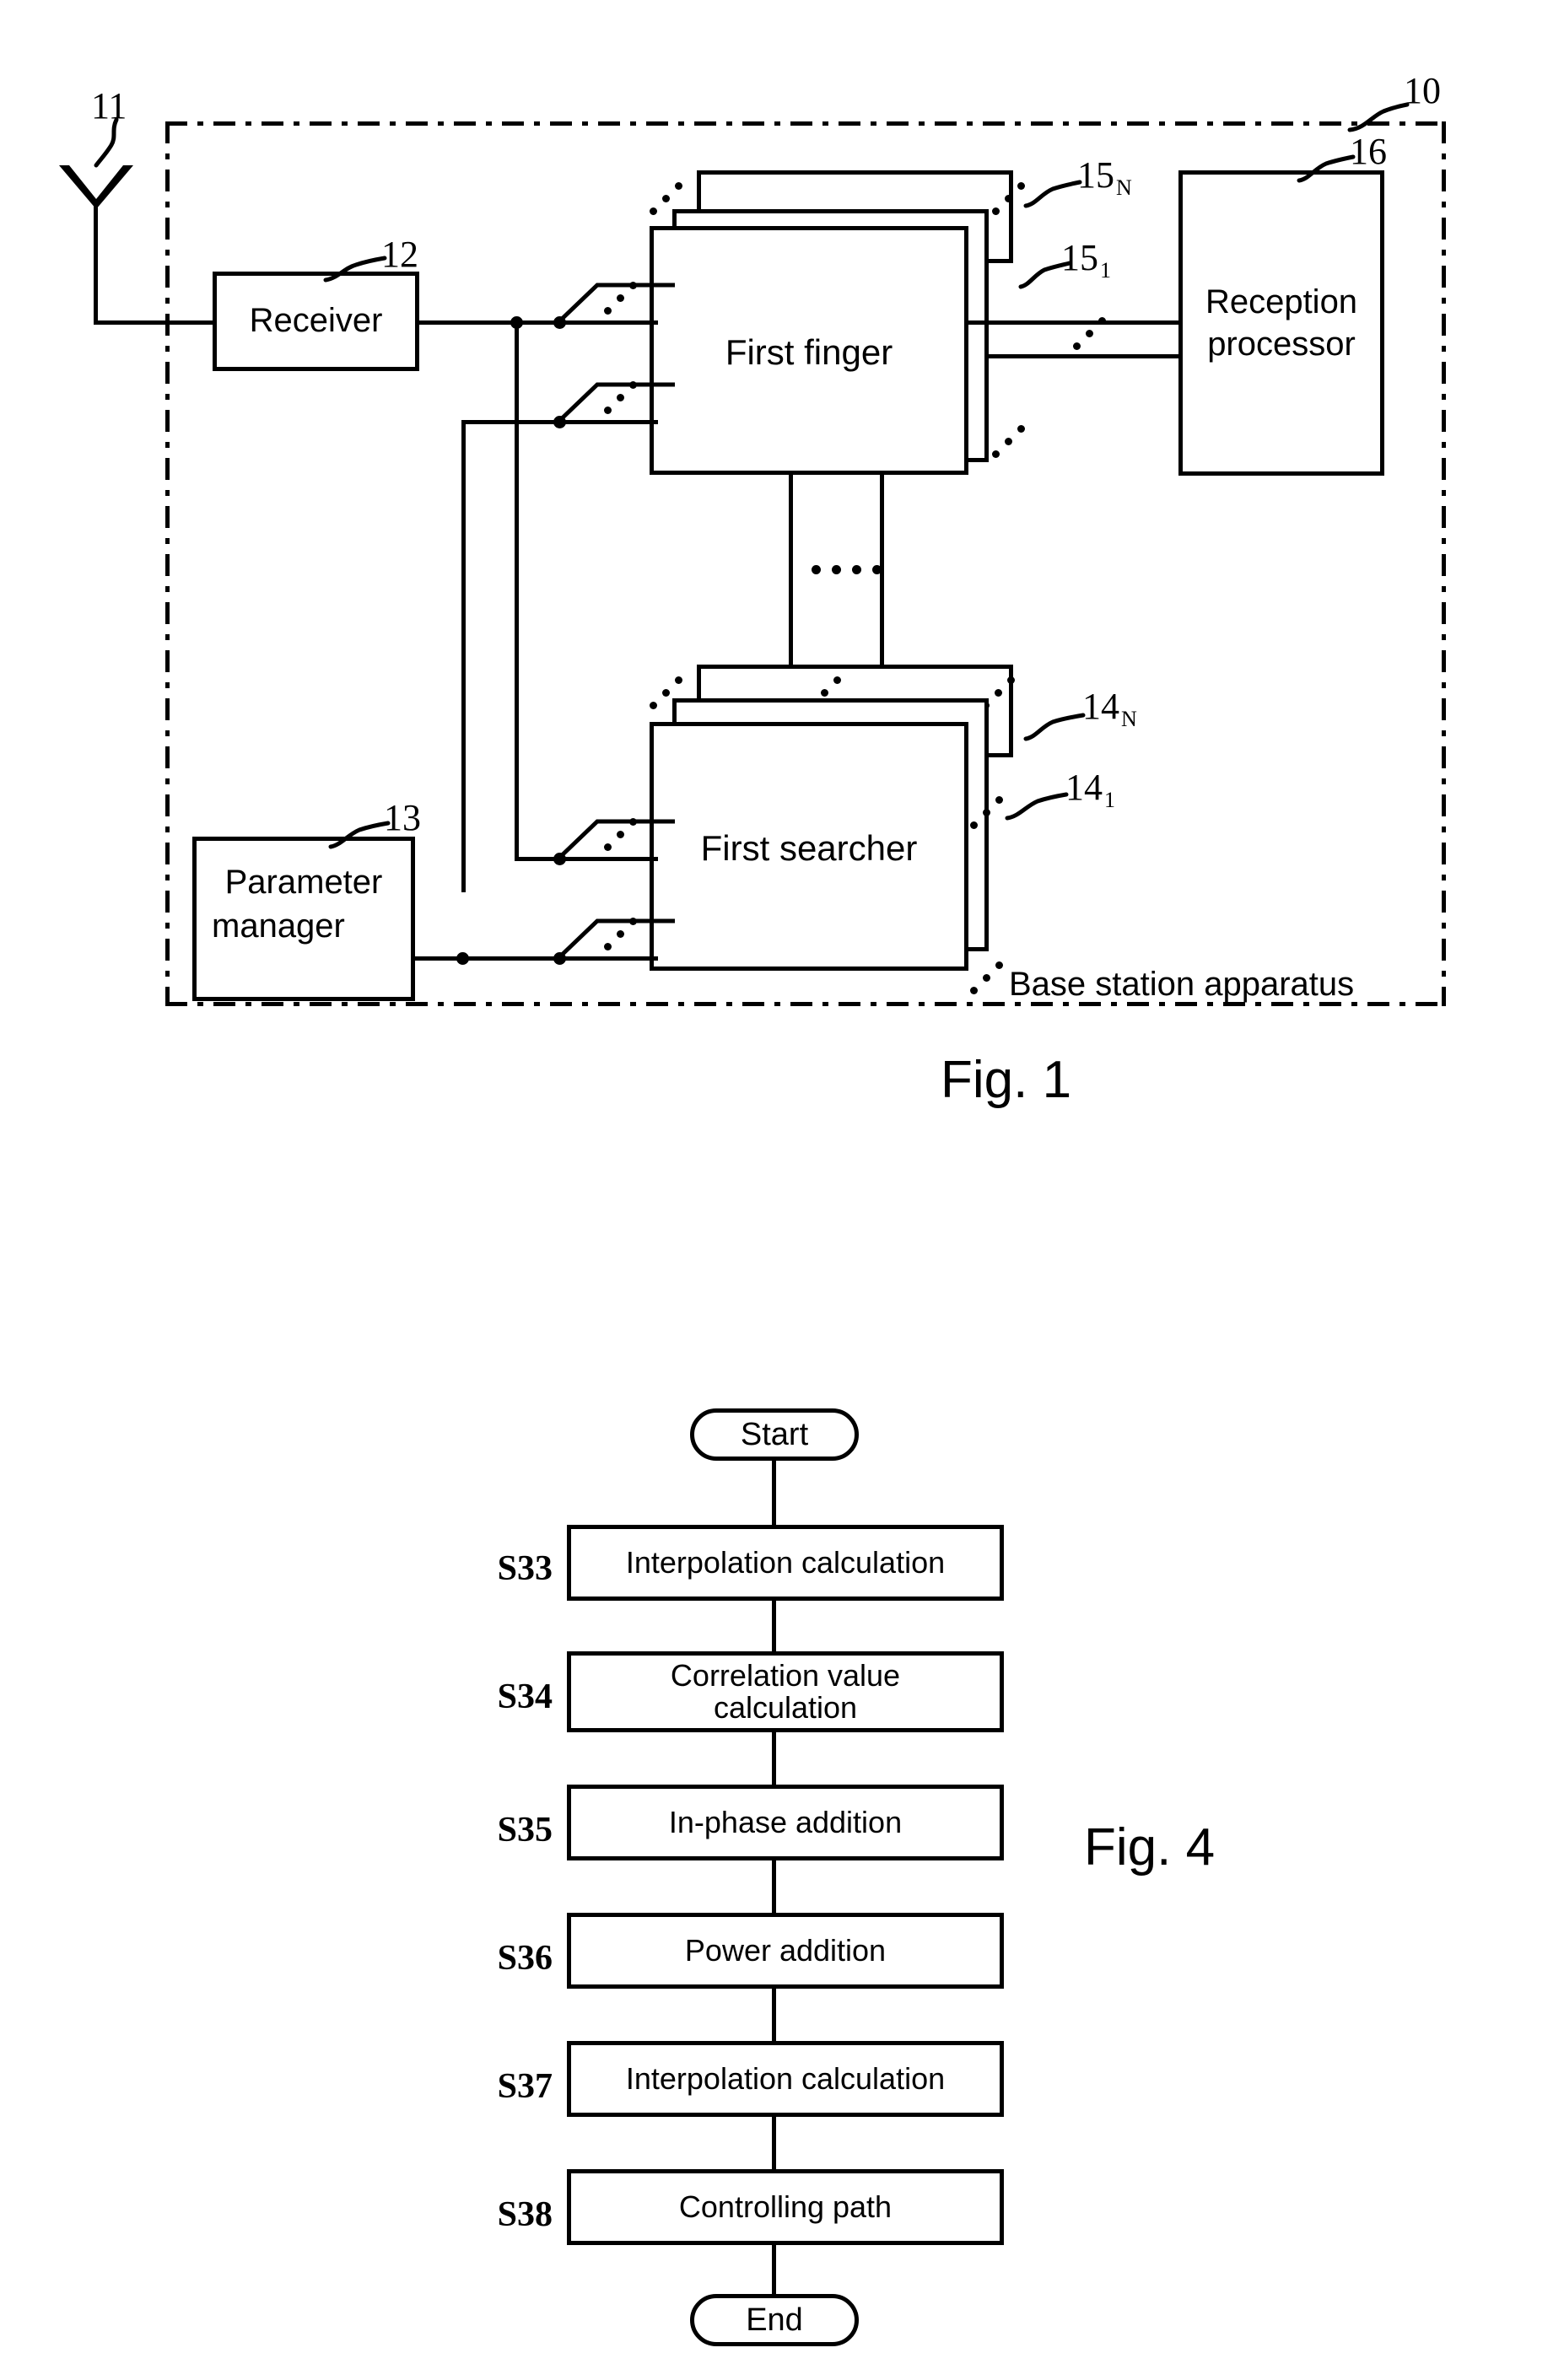 The height and width of the screenshot is (2380, 1564). Describe the element at coordinates (774, 1886) in the screenshot. I see `flow-connector-s35-s36` at that location.